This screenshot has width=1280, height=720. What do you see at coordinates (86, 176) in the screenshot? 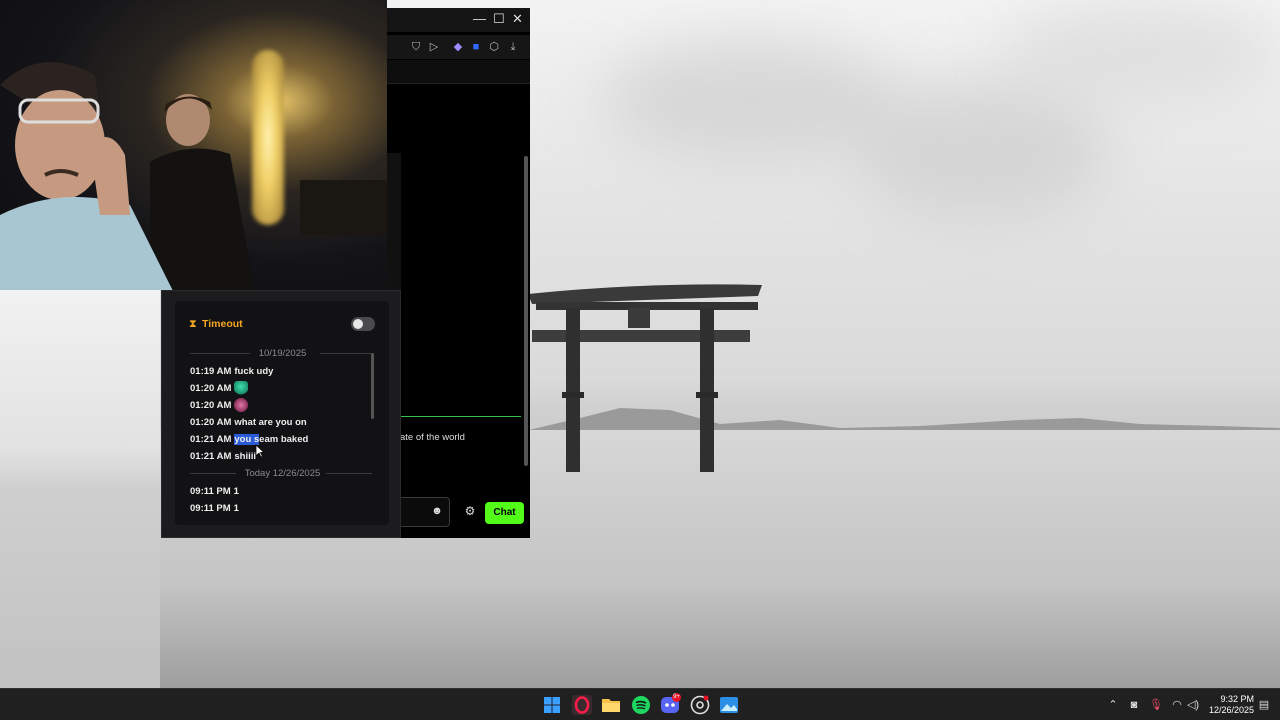
I see `person-foreground` at bounding box center [86, 176].